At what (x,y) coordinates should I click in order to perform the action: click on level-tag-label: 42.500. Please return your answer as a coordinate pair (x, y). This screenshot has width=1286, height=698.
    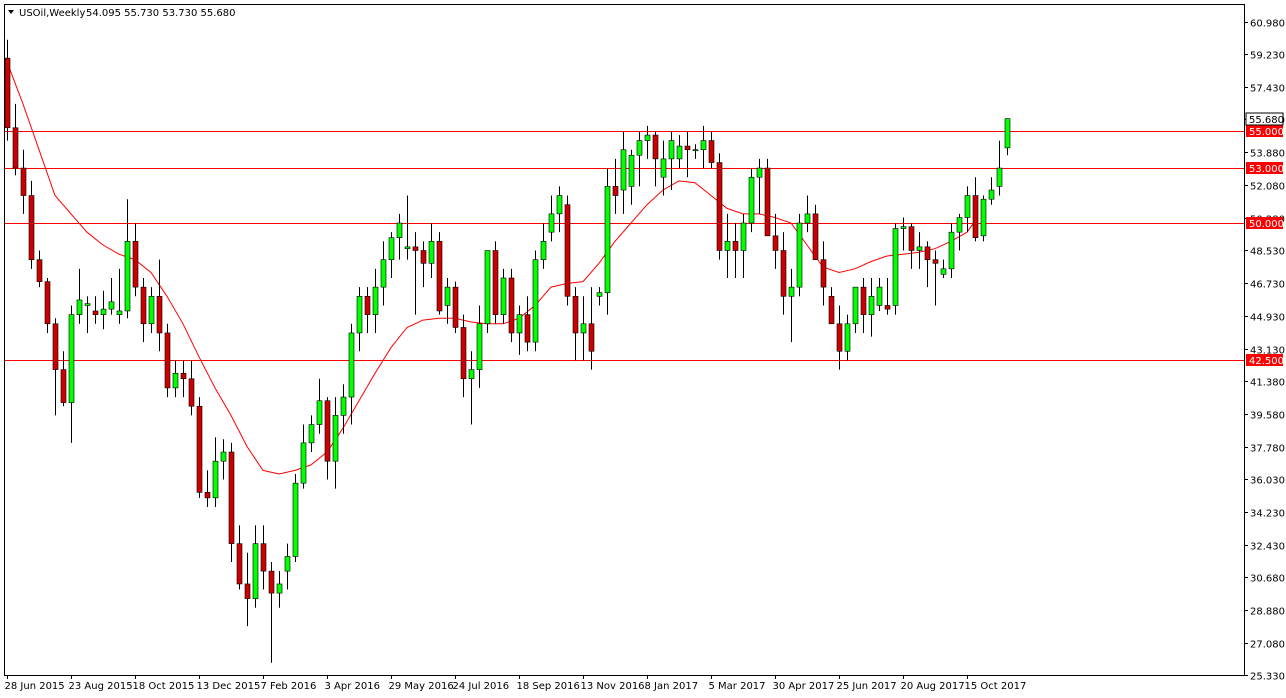
    Looking at the image, I should click on (1266, 361).